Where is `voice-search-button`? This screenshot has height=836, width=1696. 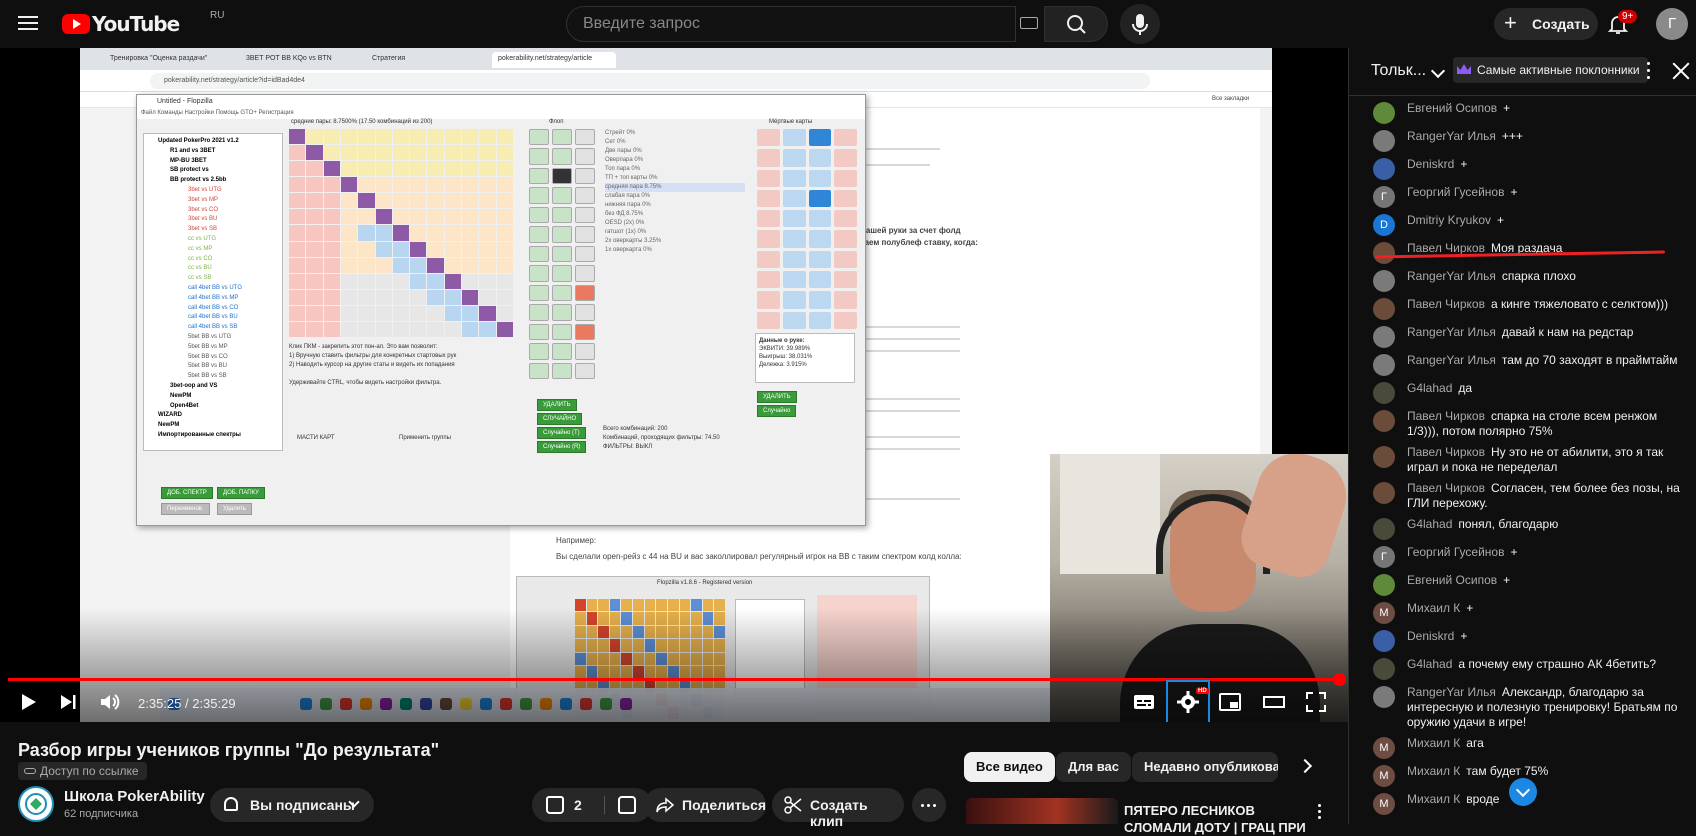
voice-search-button is located at coordinates (1140, 24).